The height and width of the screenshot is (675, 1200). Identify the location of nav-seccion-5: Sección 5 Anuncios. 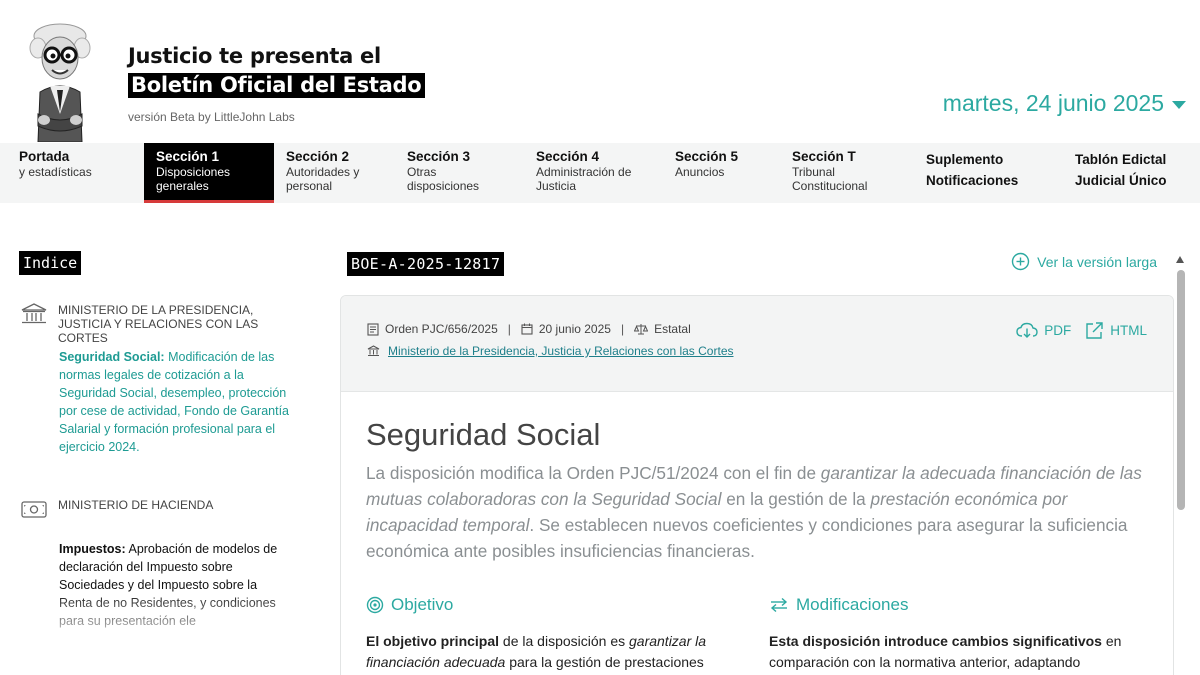
(725, 173).